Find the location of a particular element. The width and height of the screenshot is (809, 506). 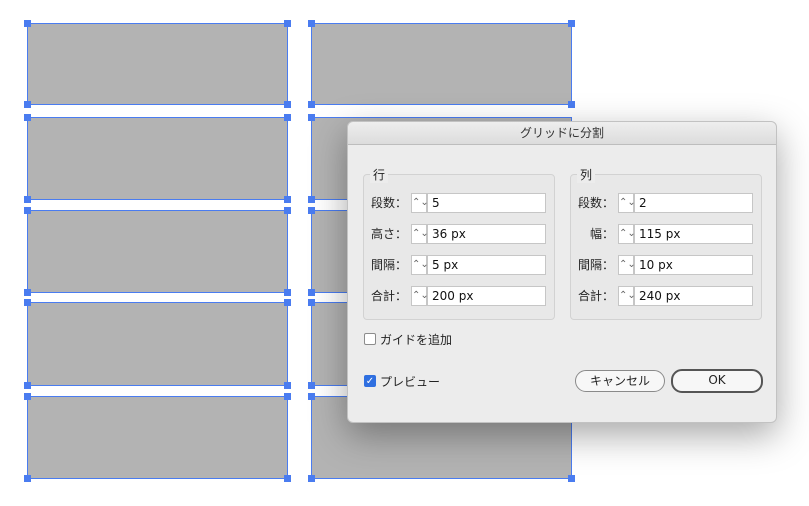

columns-count-input: 2 is located at coordinates (693, 203).